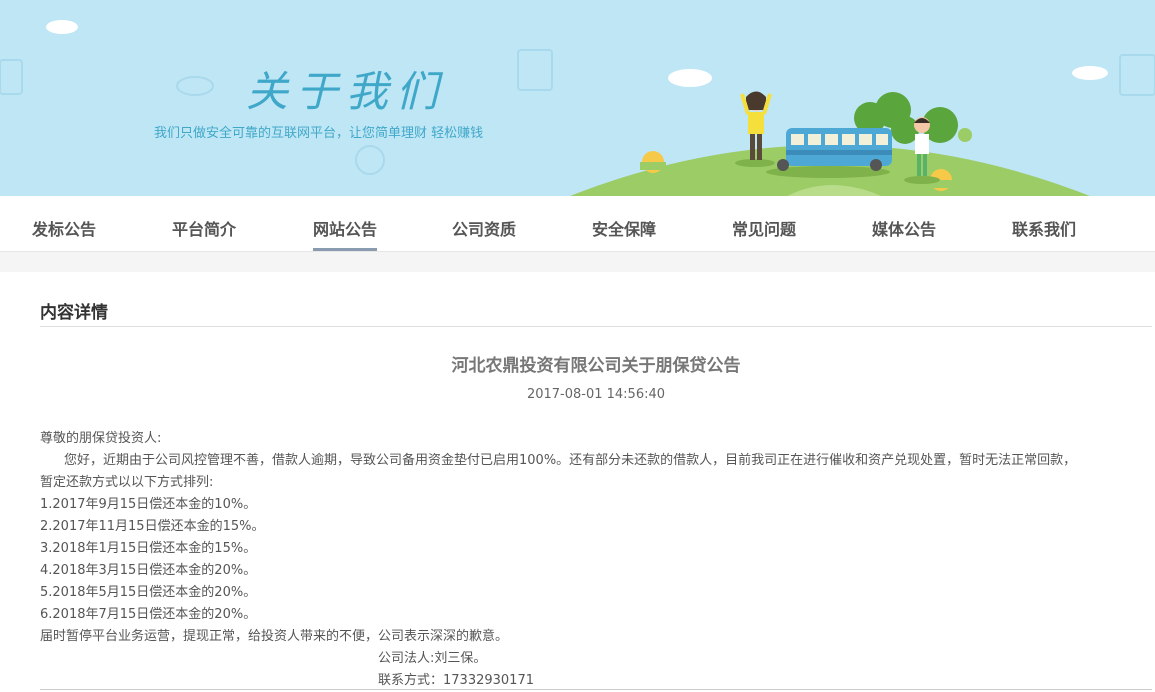 The width and height of the screenshot is (1155, 692). What do you see at coordinates (577, 226) in the screenshot?
I see `main-nav: 发标公告 平台简介 网站公告 公司资质 安全保障 常见问题 媒体公告 联系我们` at bounding box center [577, 226].